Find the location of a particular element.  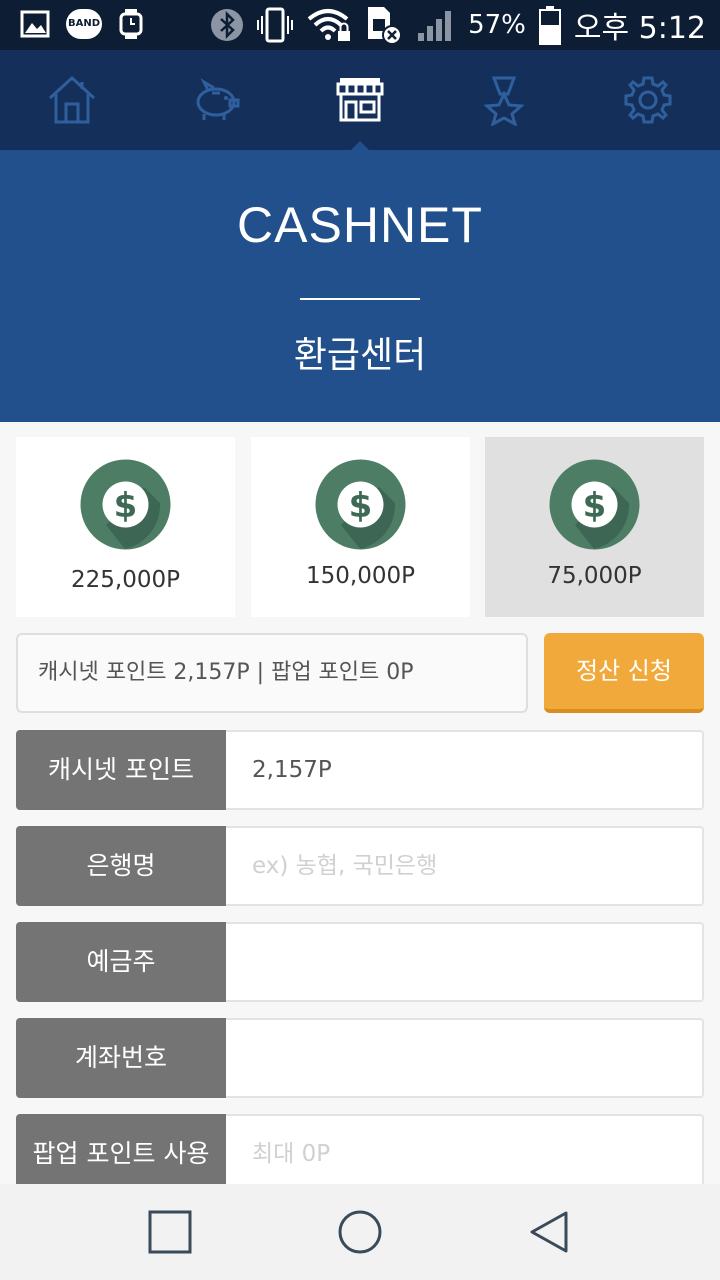

points-summary: 캐시넷 포인트 2,157P | 팝업 포인트 0P is located at coordinates (272, 673).